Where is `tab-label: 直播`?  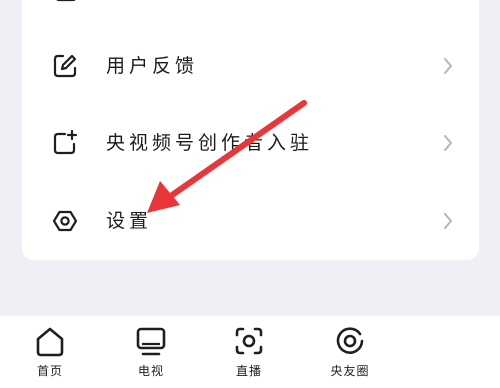
tab-label: 直播 is located at coordinates (248, 371).